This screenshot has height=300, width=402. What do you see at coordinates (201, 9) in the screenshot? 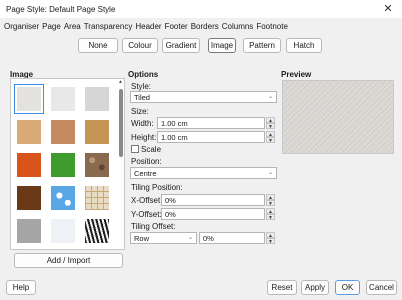
I see `title-bar: Page Style: Default Page Style ✕` at bounding box center [201, 9].